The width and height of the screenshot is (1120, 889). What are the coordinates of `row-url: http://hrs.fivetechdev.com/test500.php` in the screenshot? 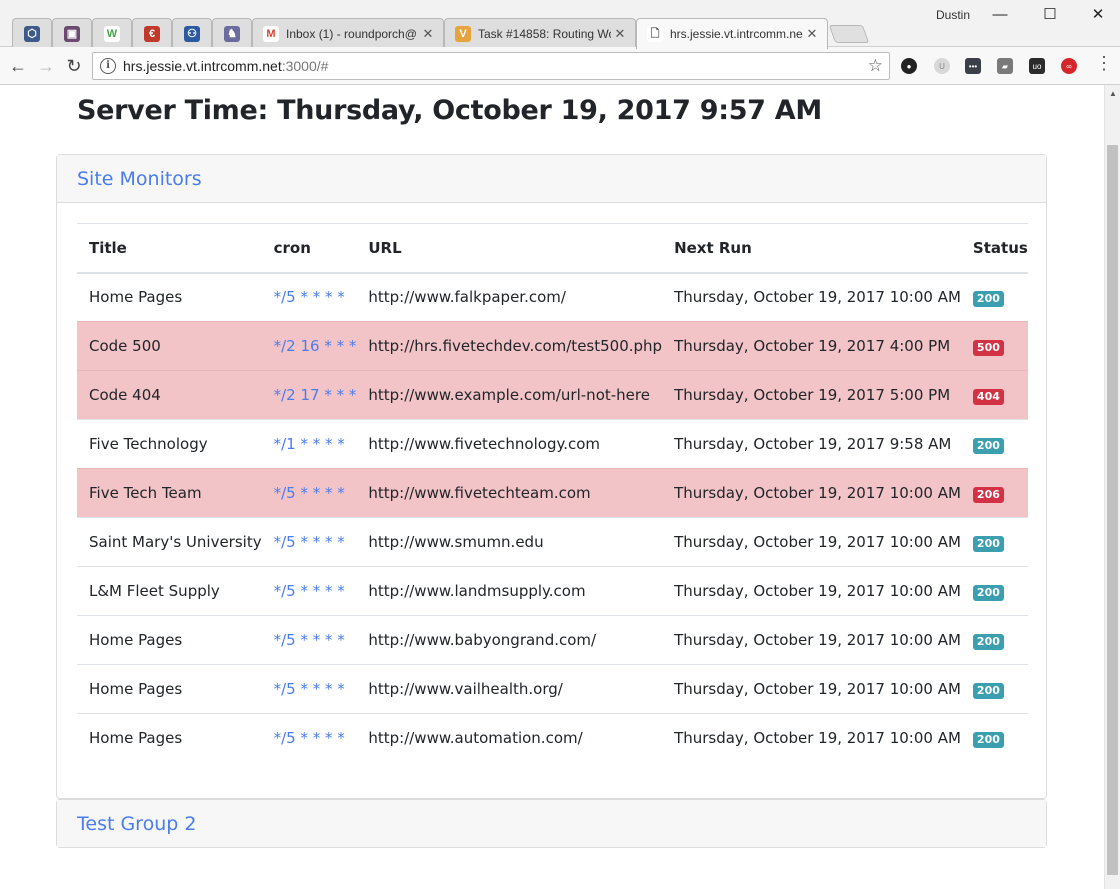 It's located at (509, 346).